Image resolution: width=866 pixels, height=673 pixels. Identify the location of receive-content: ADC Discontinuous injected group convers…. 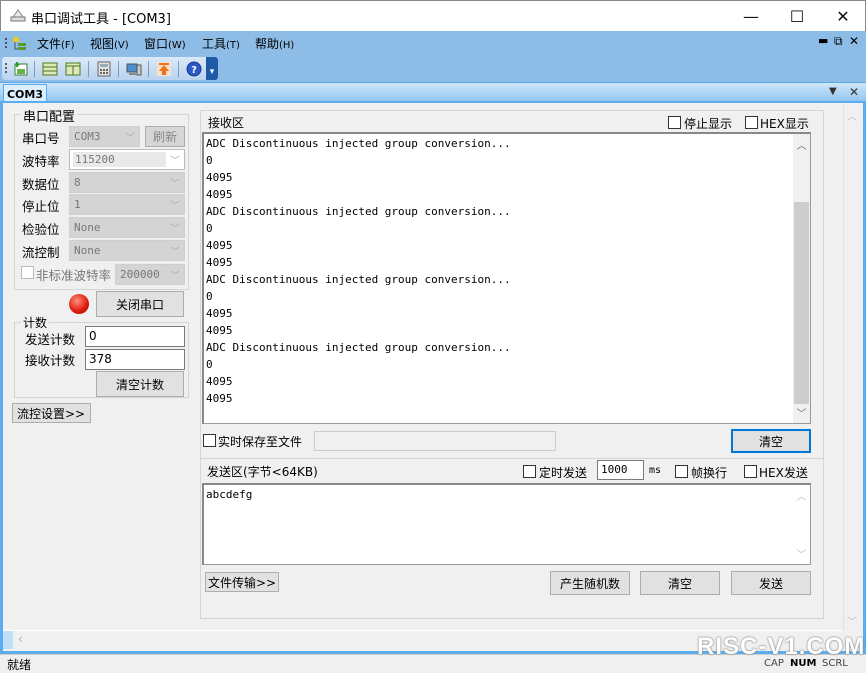
(358, 271).